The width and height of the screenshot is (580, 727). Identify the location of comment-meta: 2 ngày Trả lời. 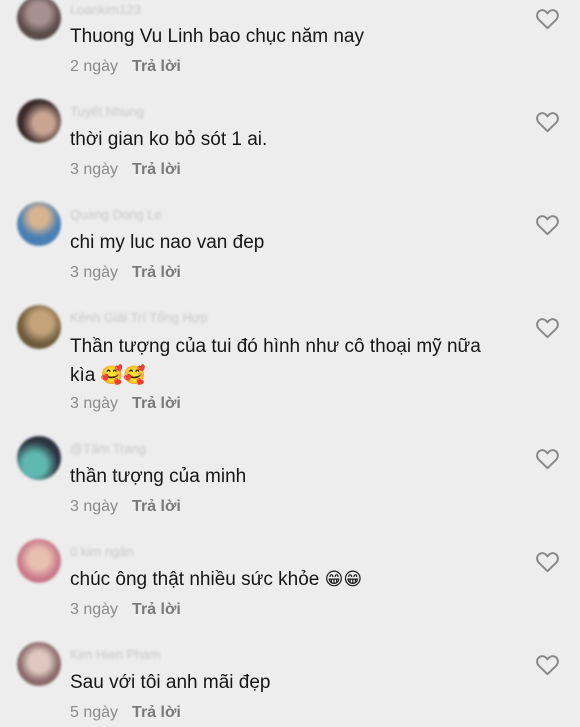
(125, 67).